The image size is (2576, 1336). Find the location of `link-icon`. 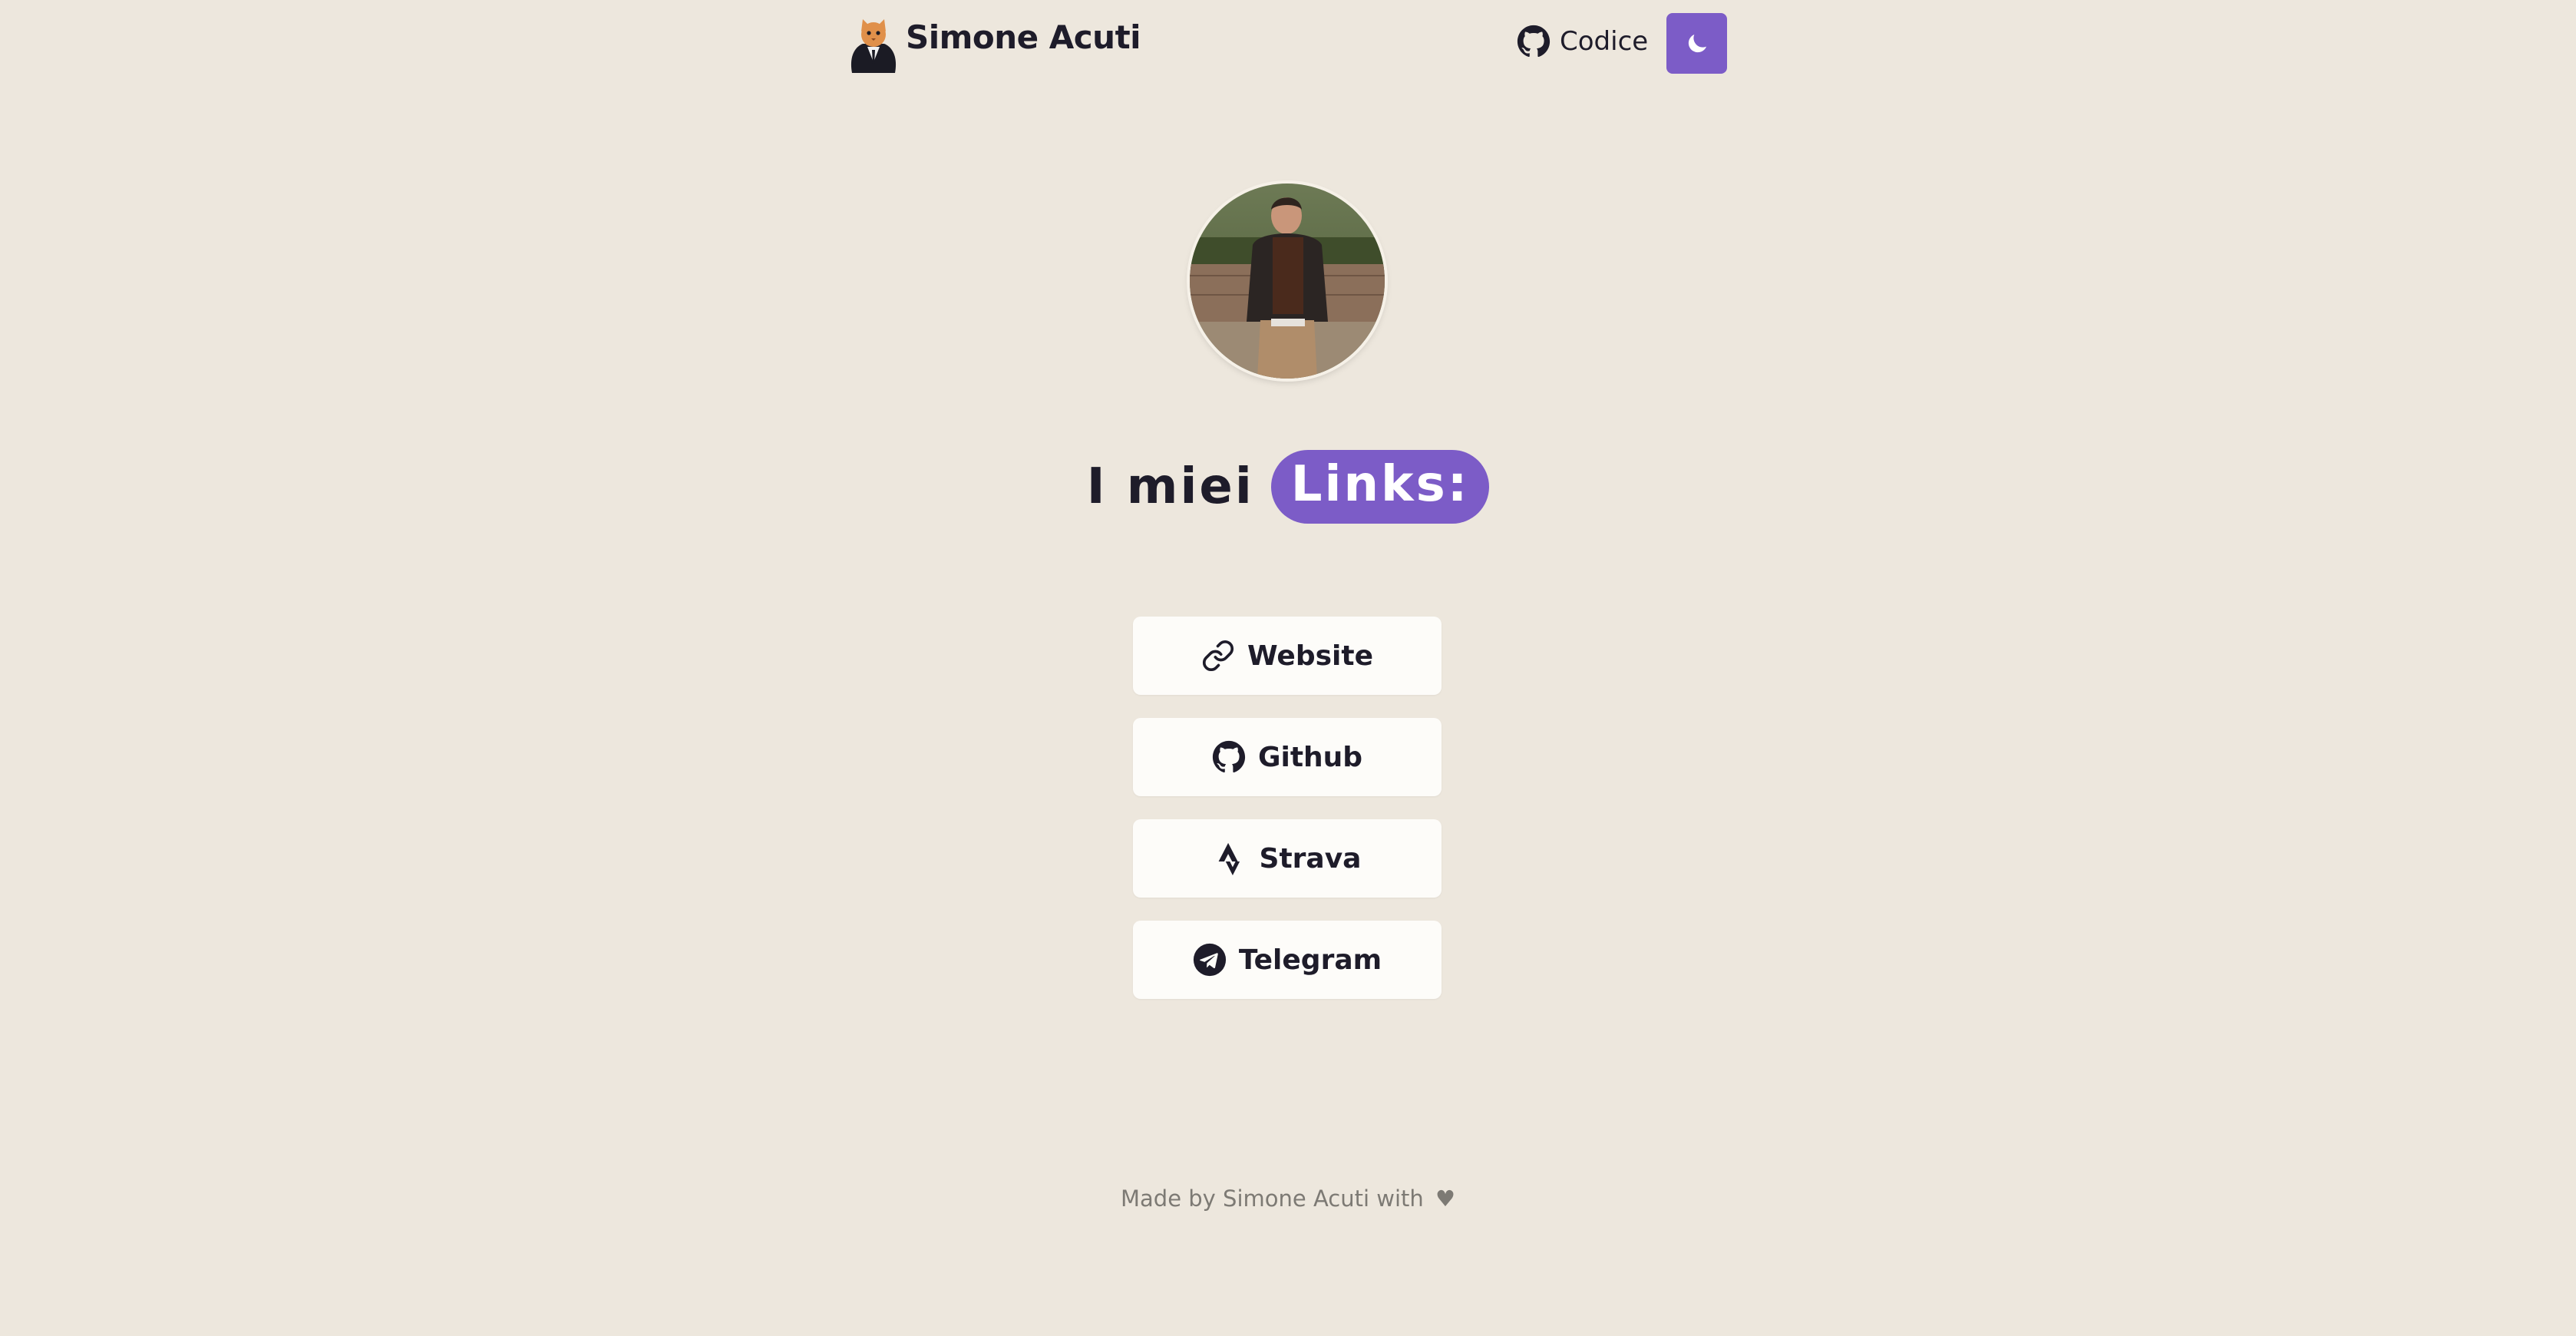

link-icon is located at coordinates (1218, 656).